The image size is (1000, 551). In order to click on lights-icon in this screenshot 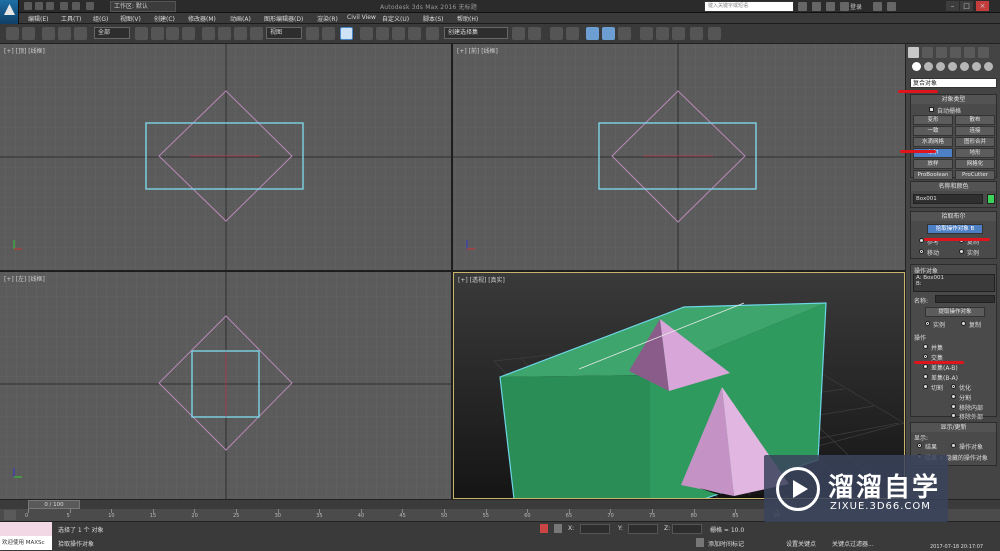, I will do `click(940, 66)`.